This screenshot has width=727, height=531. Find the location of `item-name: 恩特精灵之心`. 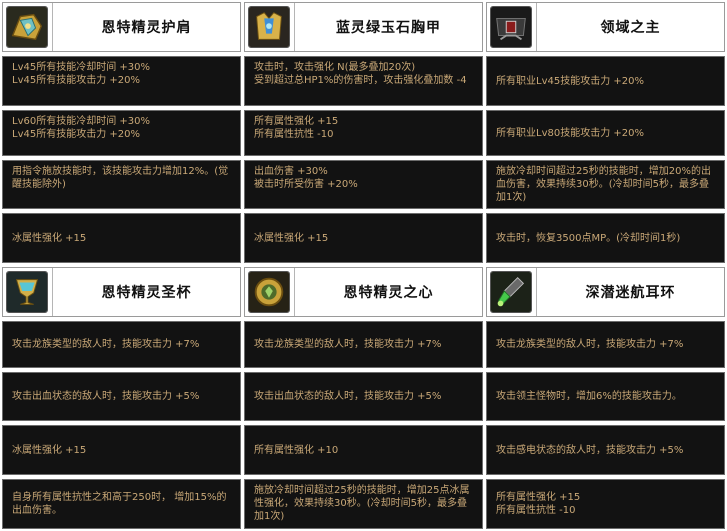

item-name: 恩特精灵之心 is located at coordinates (388, 293).